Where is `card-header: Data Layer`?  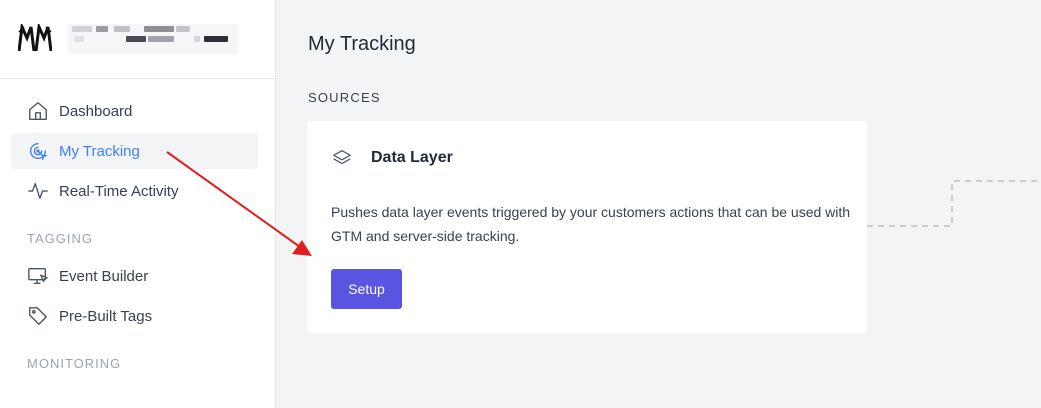
card-header: Data Layer is located at coordinates (392, 158).